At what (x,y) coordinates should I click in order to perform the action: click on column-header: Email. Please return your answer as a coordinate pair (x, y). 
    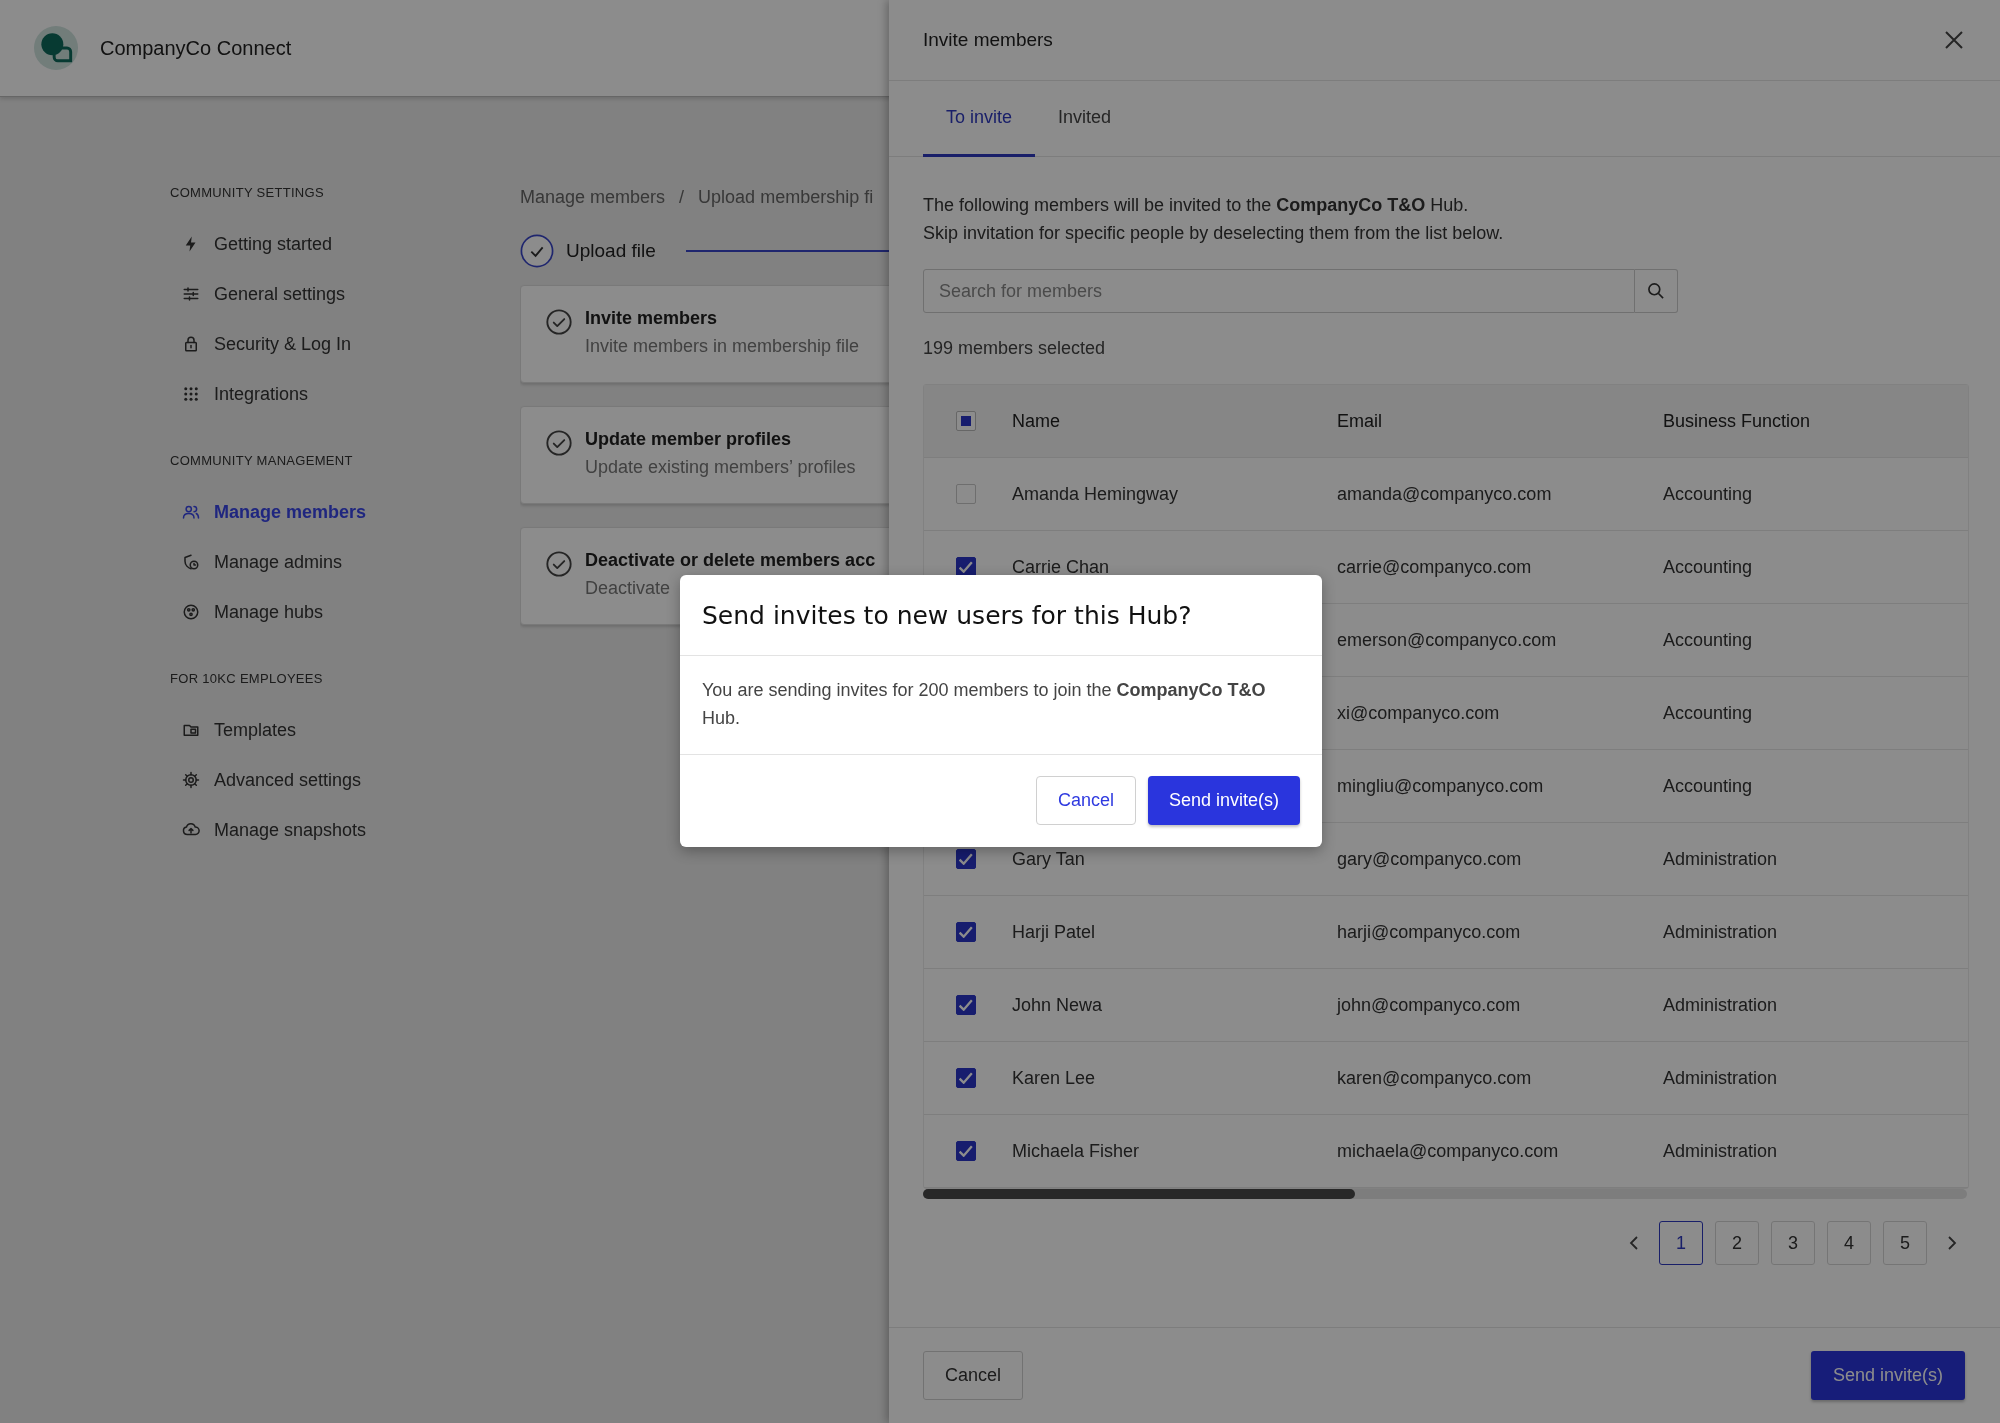
    Looking at the image, I should click on (1359, 421).